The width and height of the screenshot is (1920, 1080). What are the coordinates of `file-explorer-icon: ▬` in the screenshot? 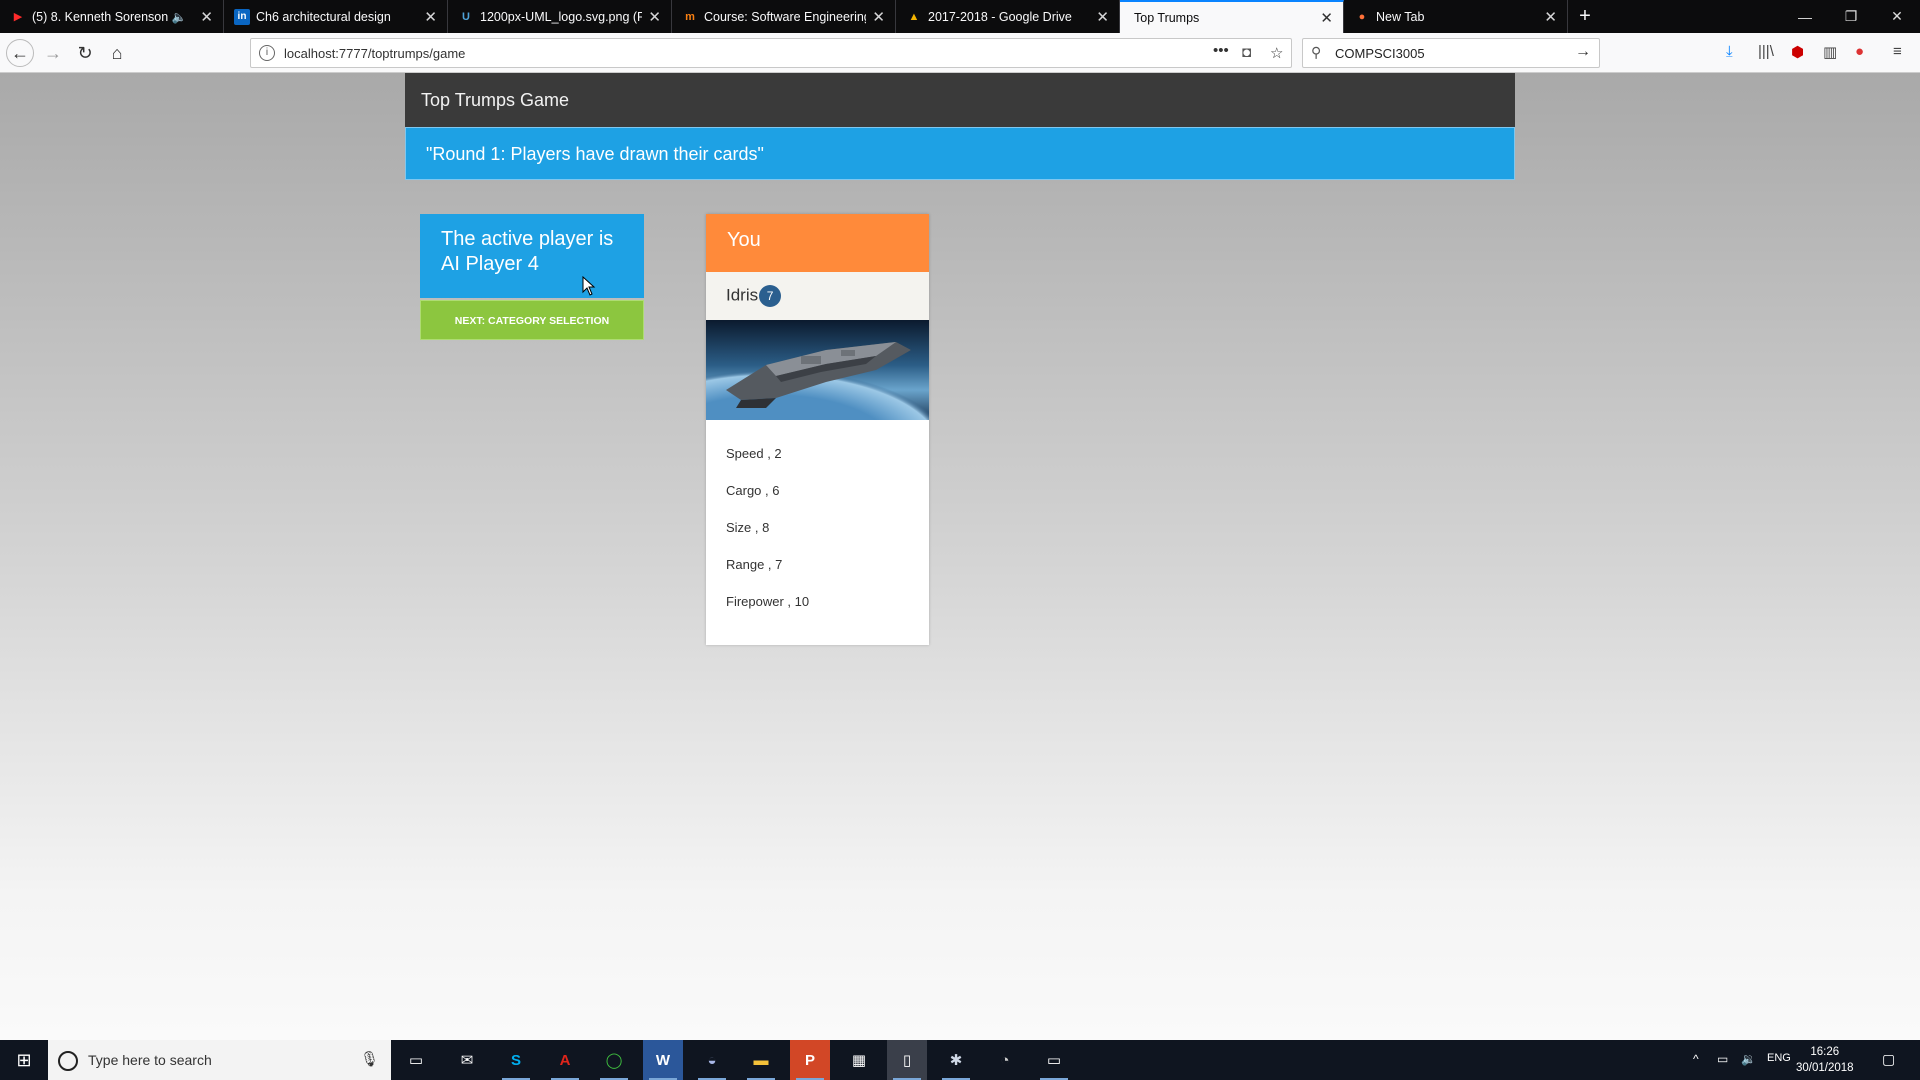 It's located at (761, 1060).